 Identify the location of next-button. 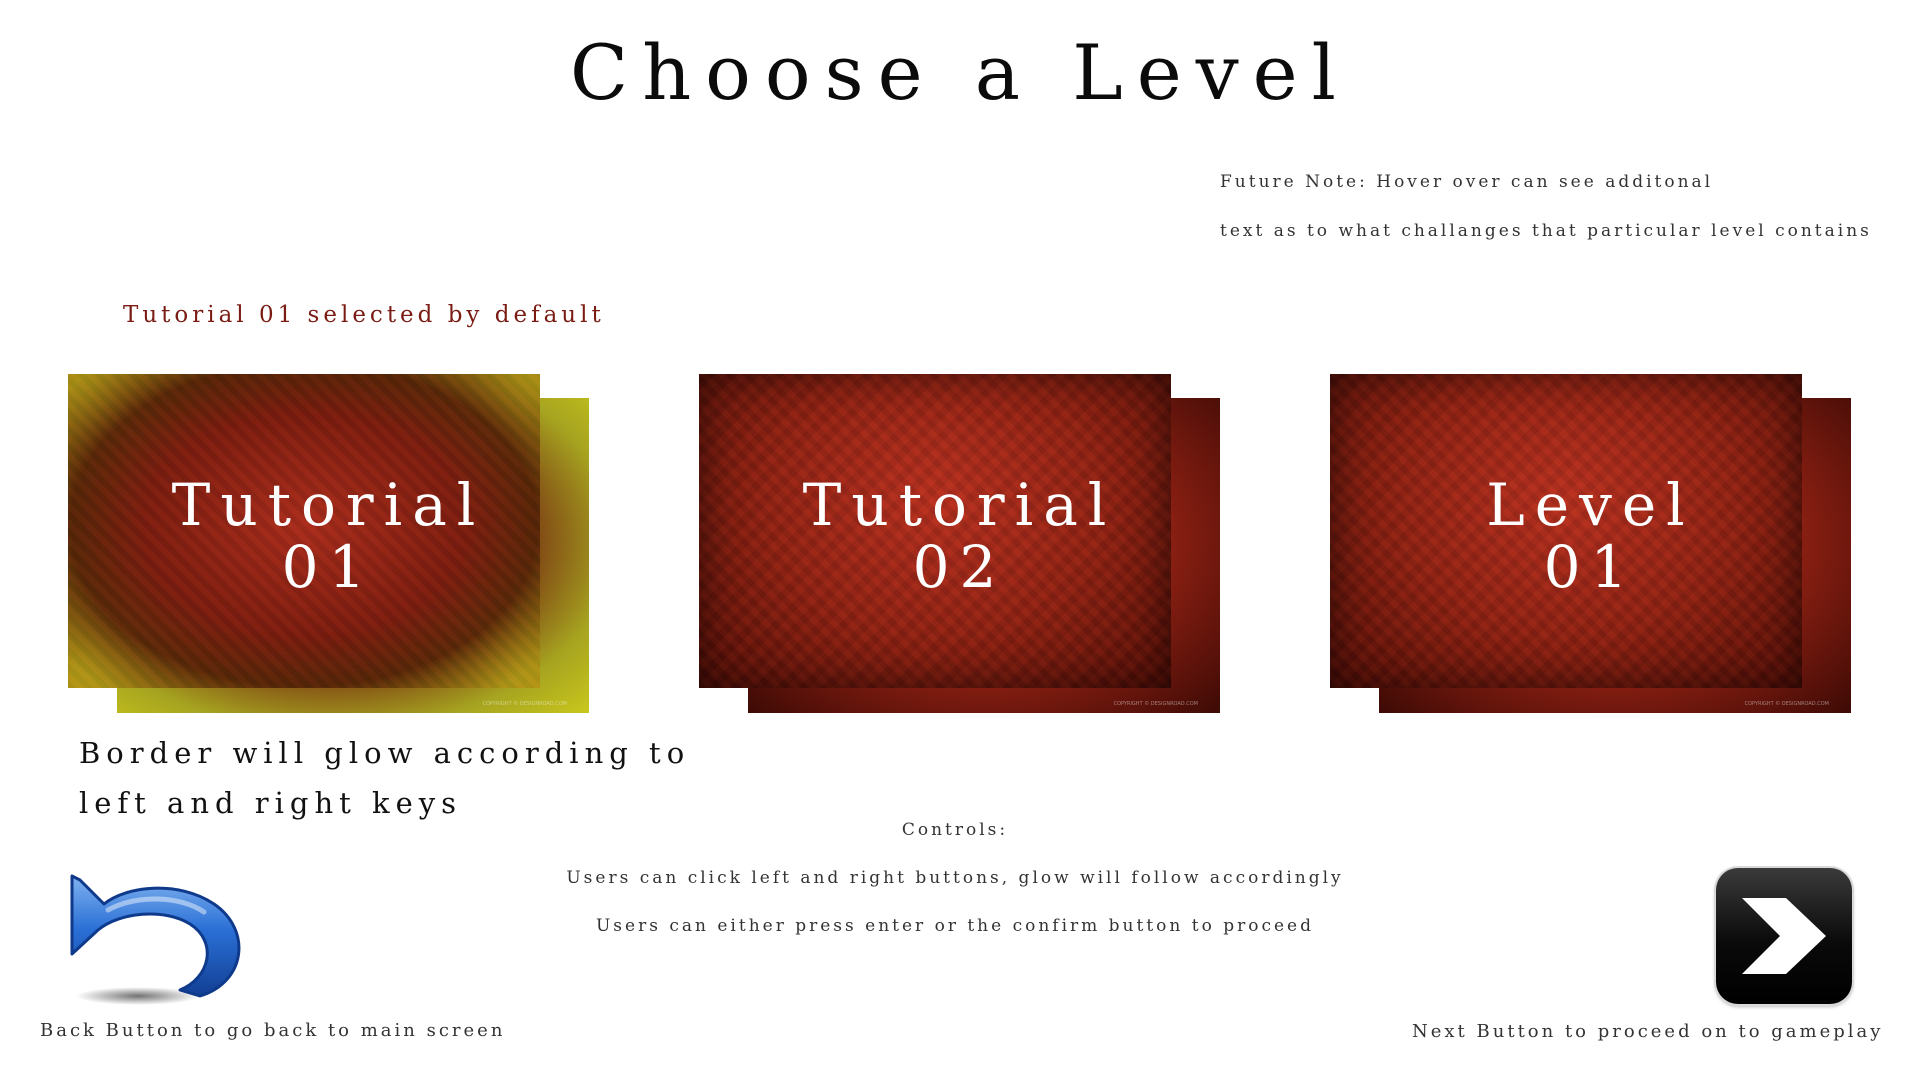
(1784, 936).